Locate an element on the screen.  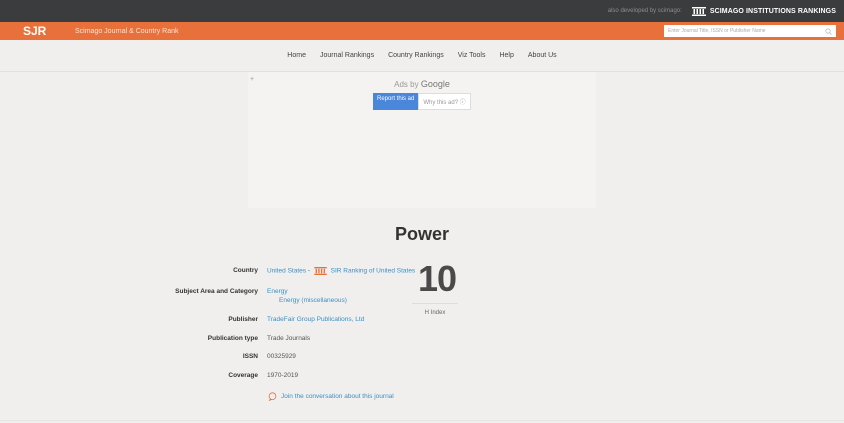
sir-link: SCIMAGO INSTITUTIONS RANKINGS is located at coordinates (763, 11).